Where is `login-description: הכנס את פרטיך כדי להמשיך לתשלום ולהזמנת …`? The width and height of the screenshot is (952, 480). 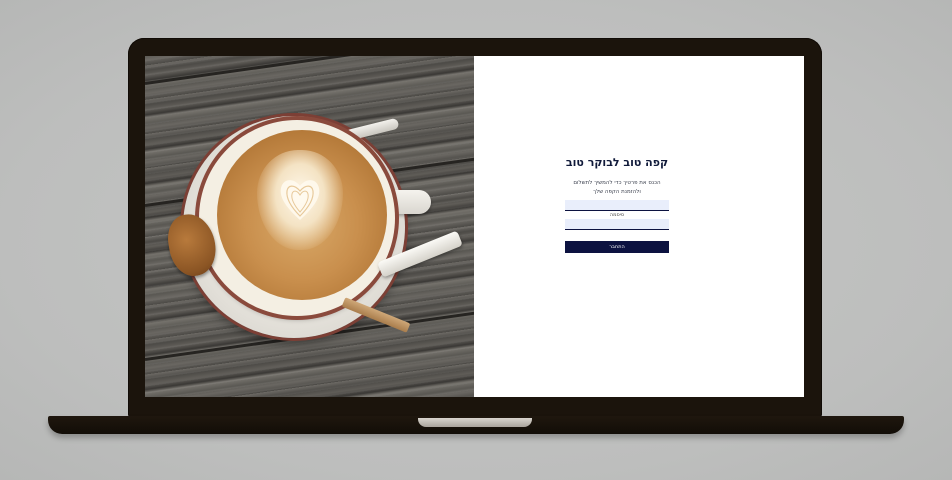 login-description: הכנס את פרטיך כדי להמשיך לתשלום ולהזמנת … is located at coordinates (617, 187).